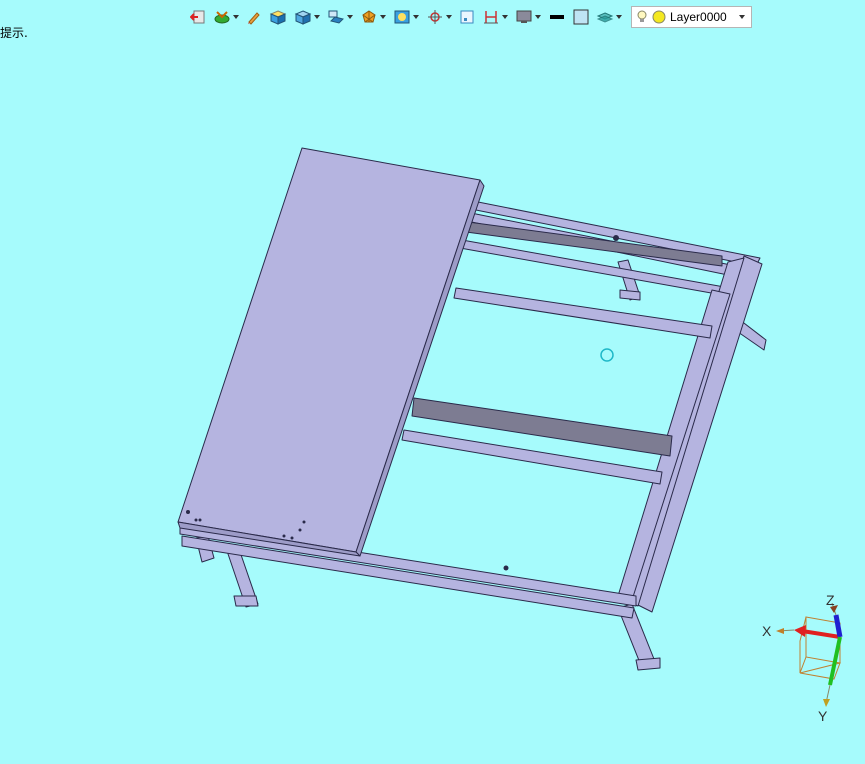  I want to click on layer-dropdown: Layer0000, so click(691, 17).